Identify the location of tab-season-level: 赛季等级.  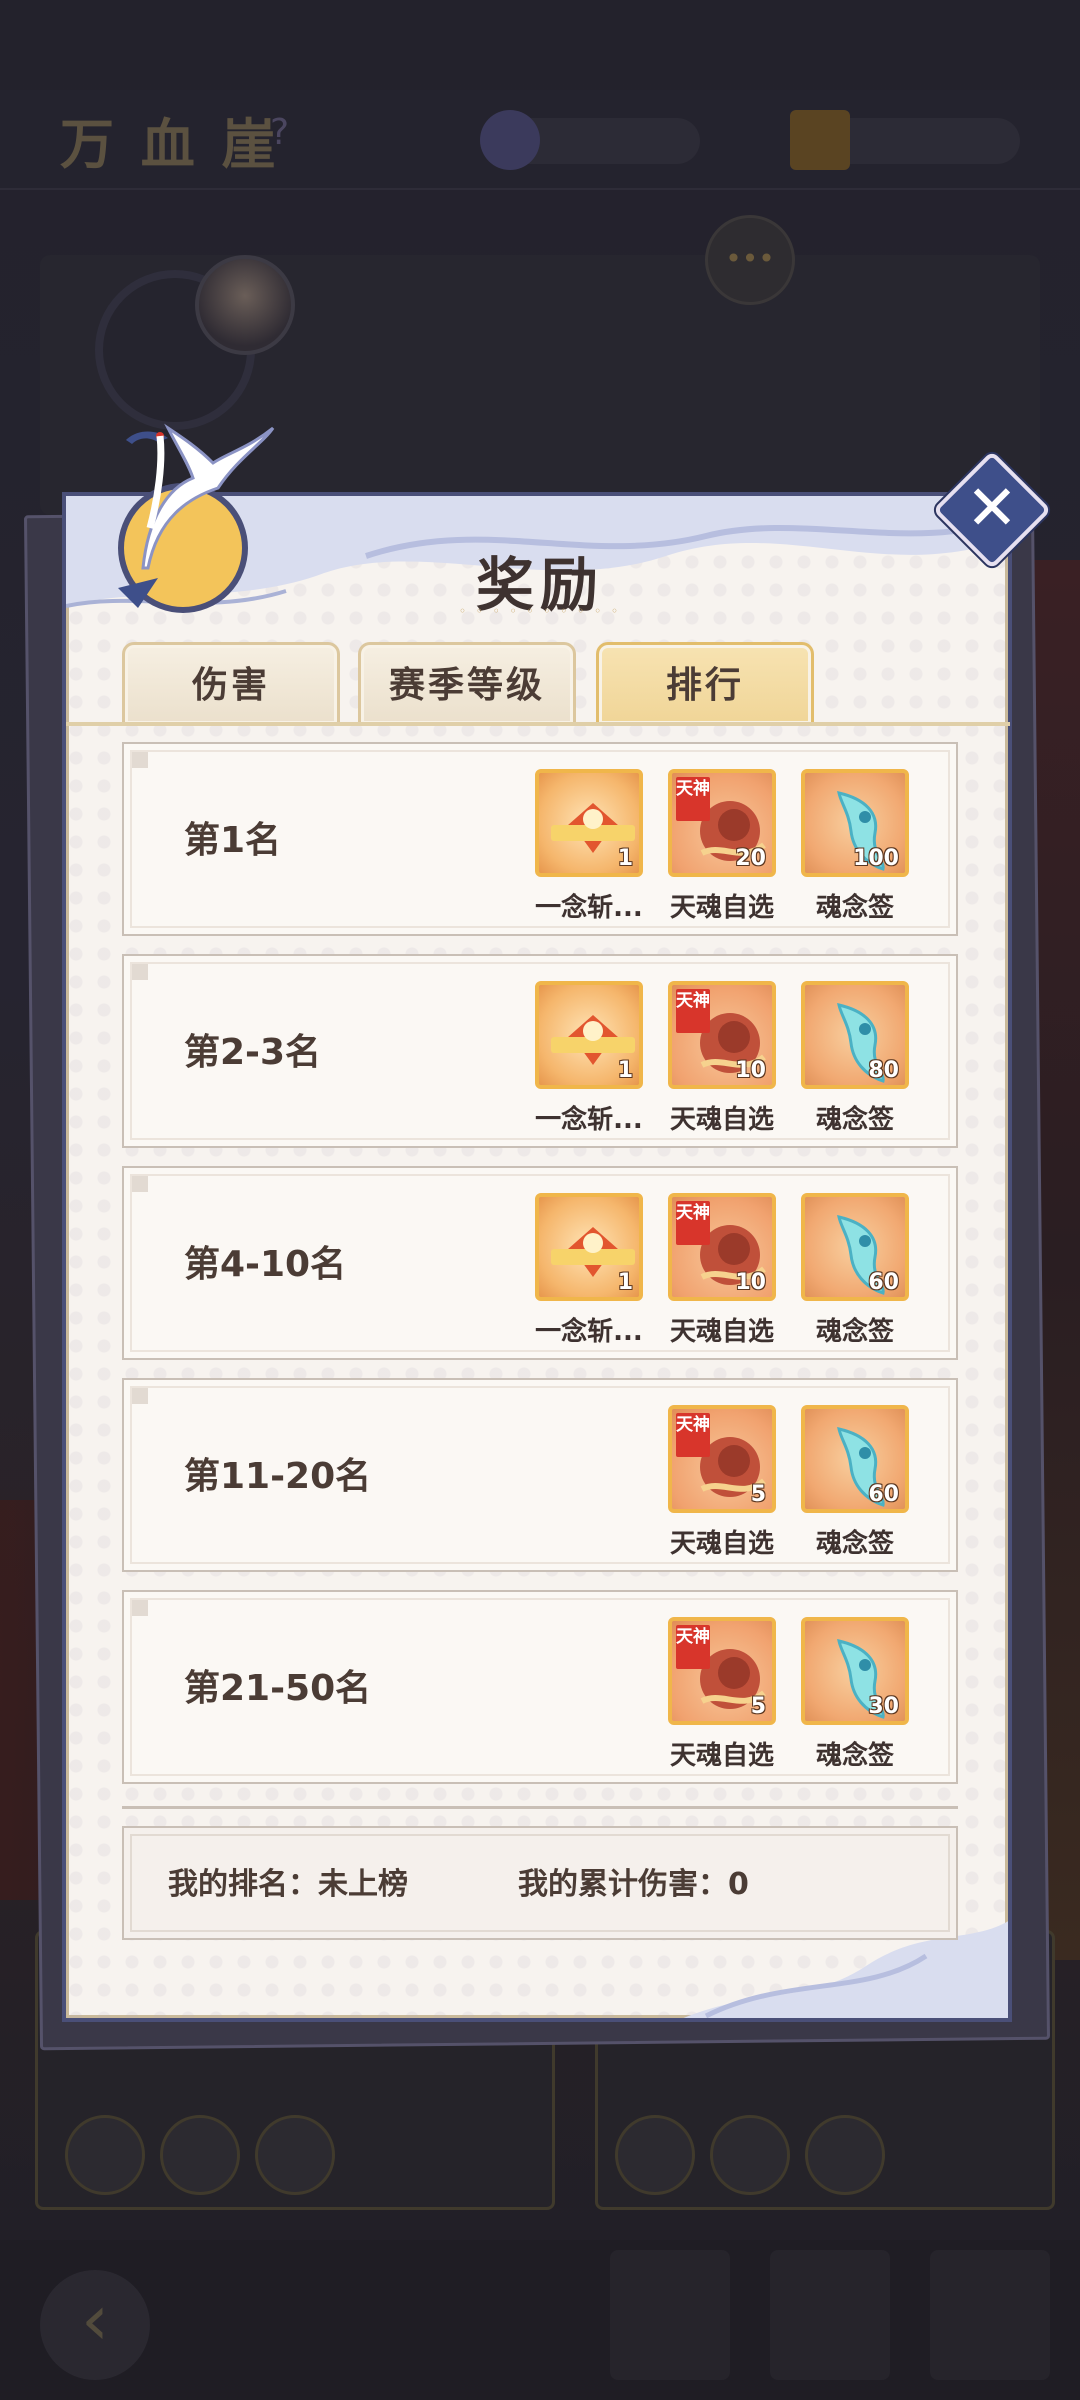
(467, 683).